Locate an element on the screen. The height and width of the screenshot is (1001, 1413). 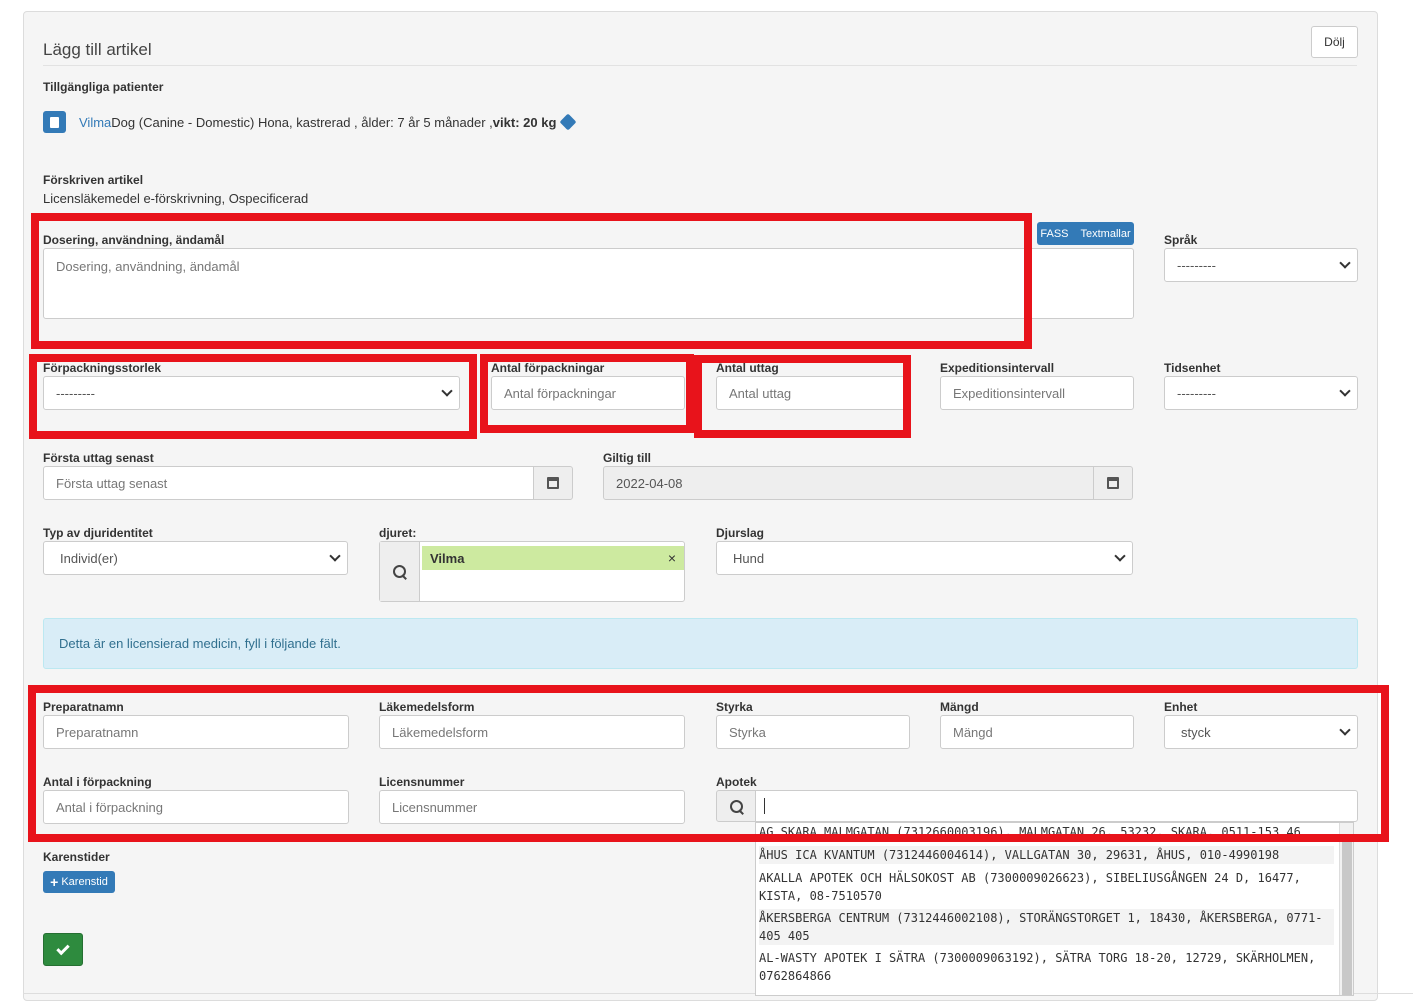
pharmacy-search-addon is located at coordinates (736, 806).